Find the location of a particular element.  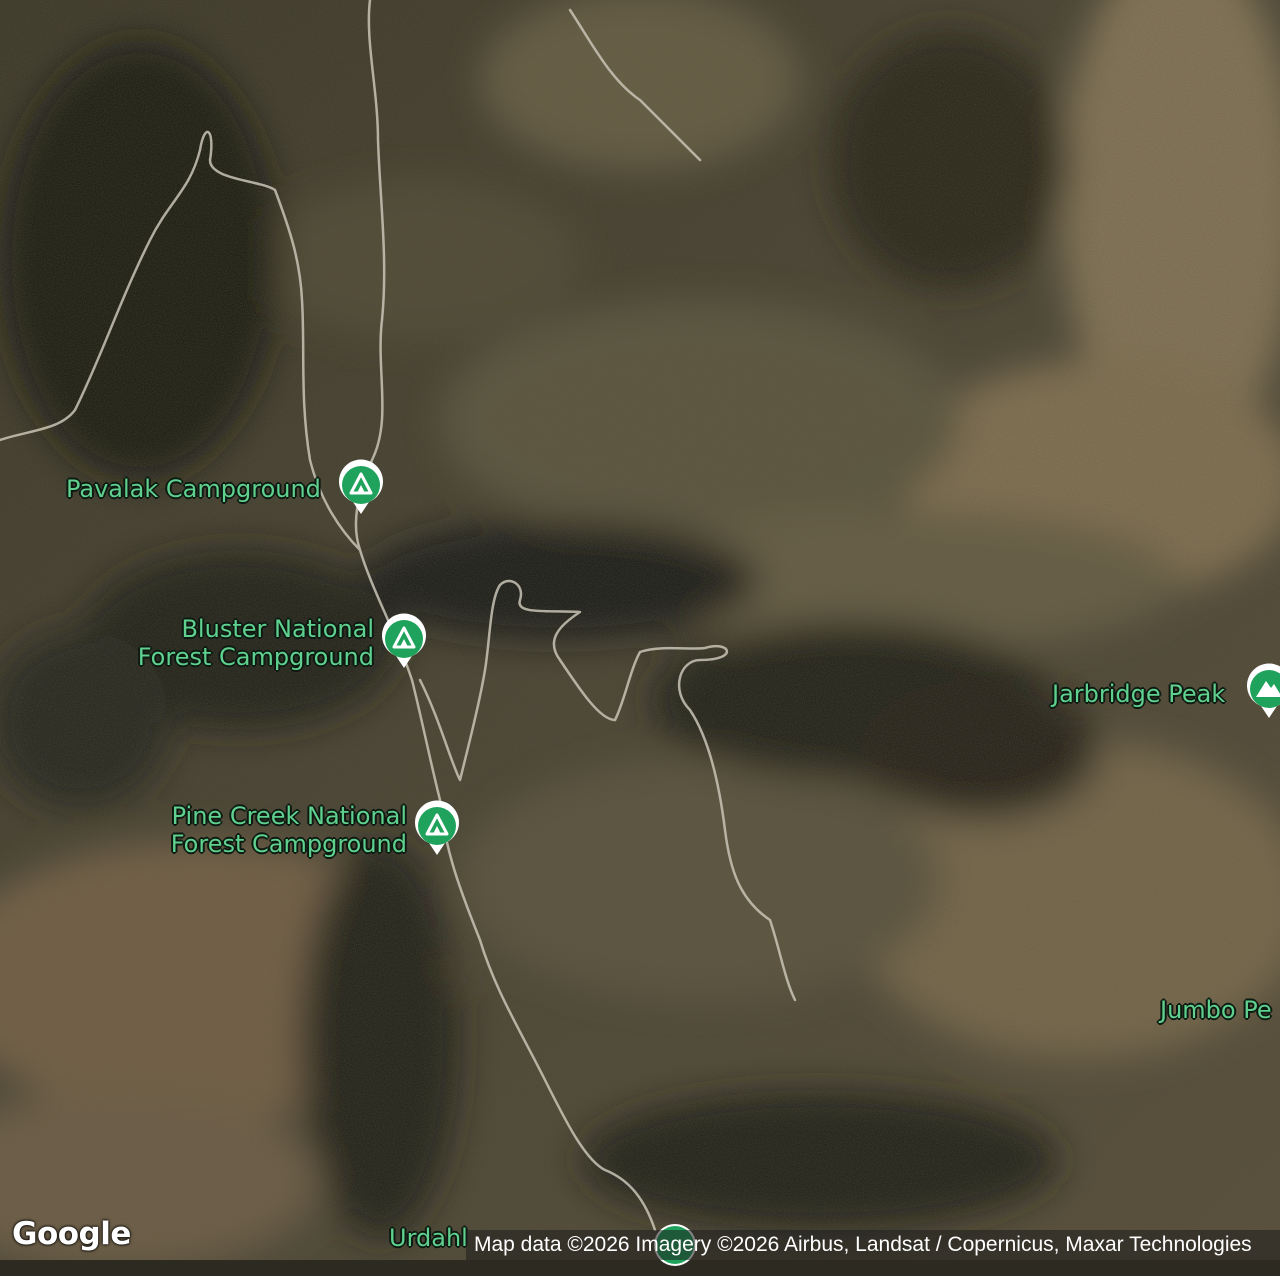

place-label-pine-creek-line1: Pine Creek National is located at coordinates (268, 816).